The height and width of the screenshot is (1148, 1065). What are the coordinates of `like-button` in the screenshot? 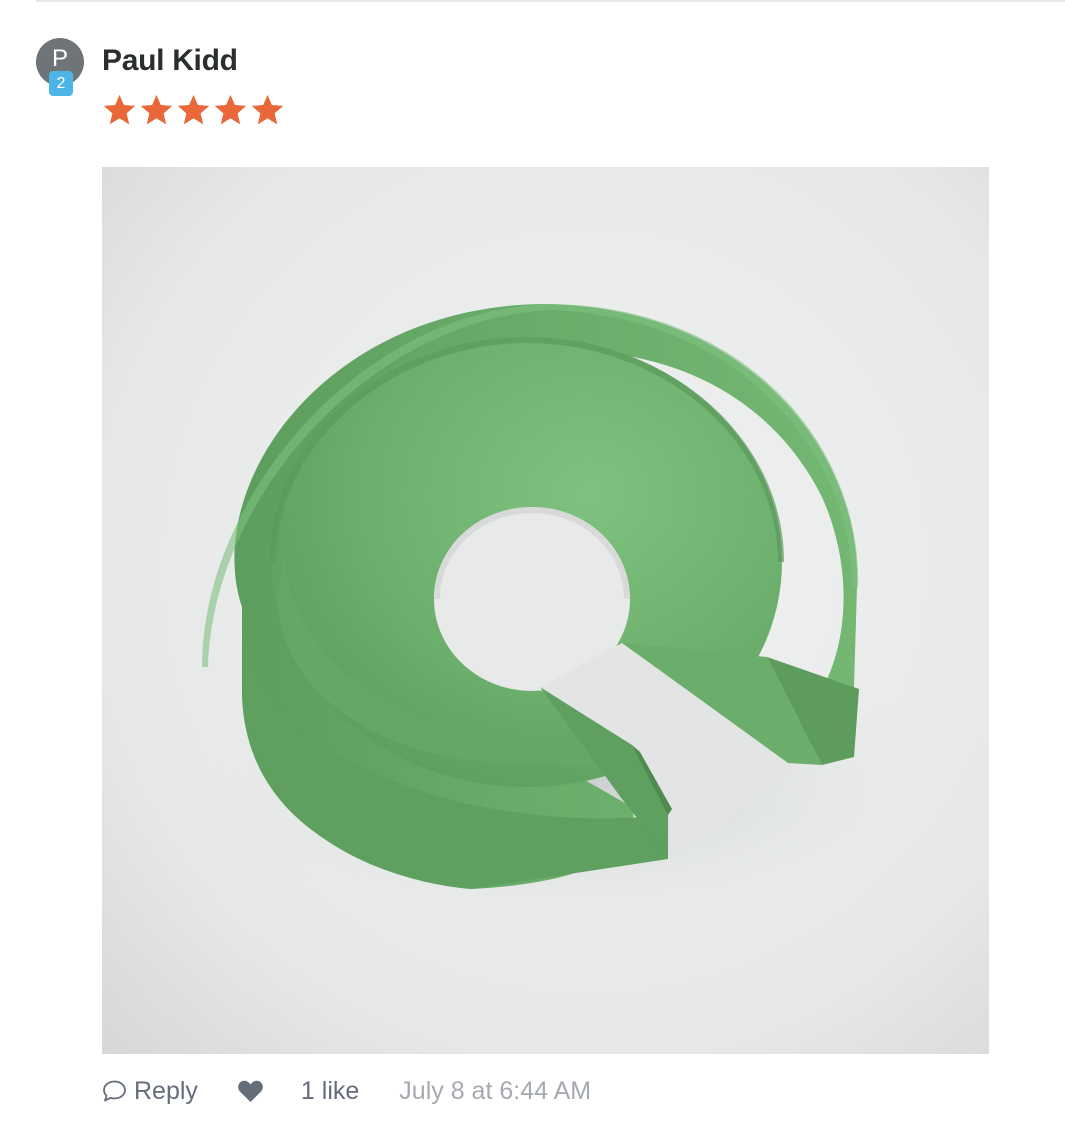 It's located at (250, 1091).